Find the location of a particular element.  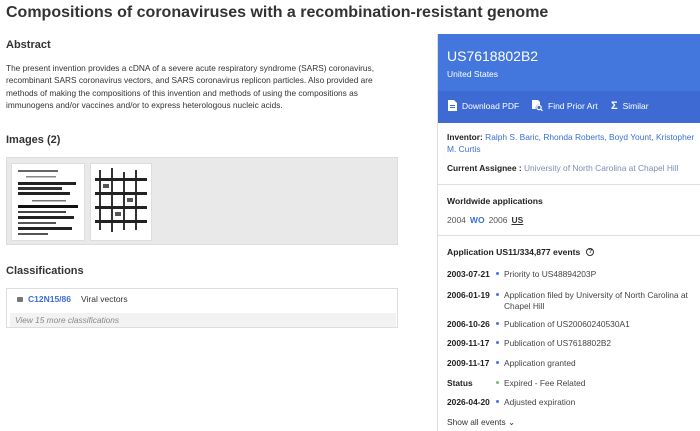

status-text: Expired - Fee Related is located at coordinates (545, 383).